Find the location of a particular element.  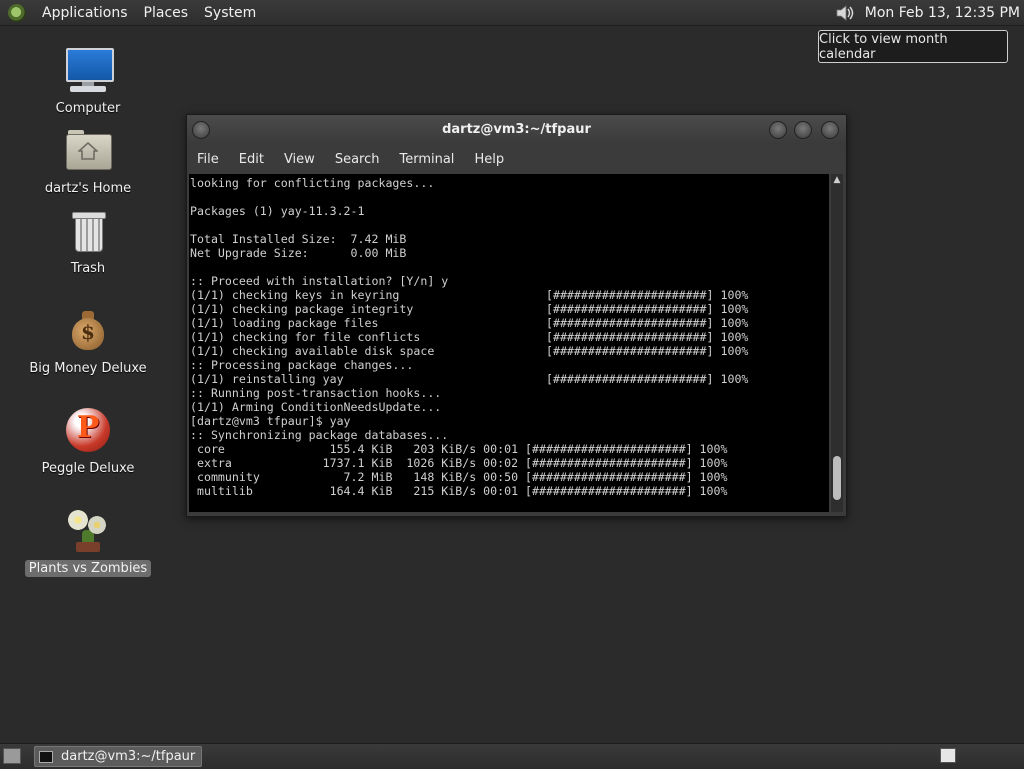

terminal-icon is located at coordinates (46, 756).